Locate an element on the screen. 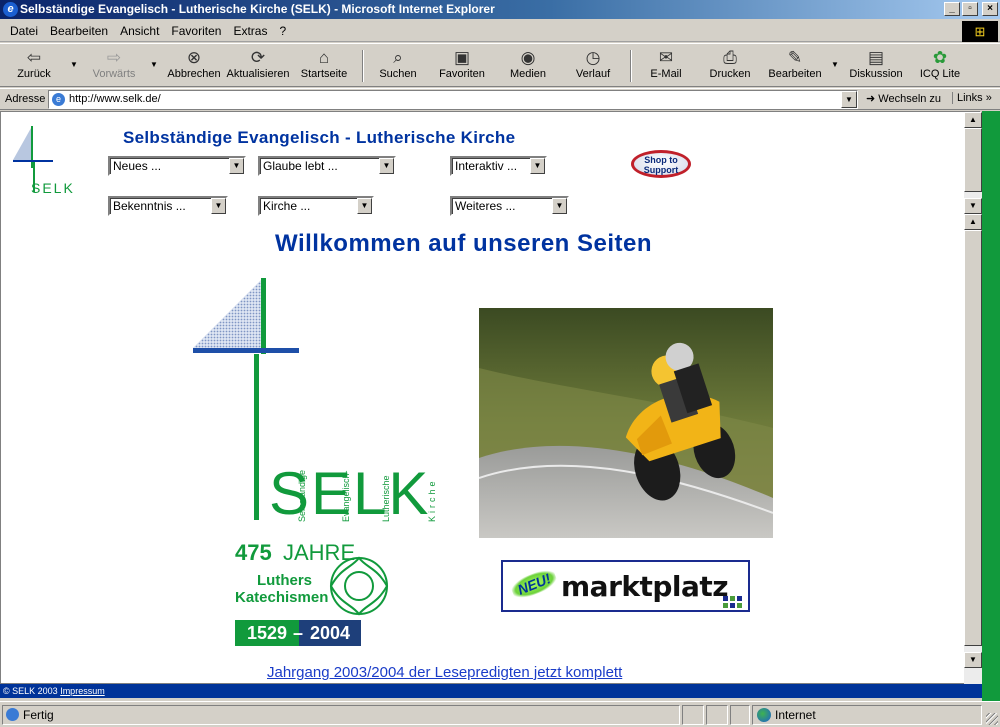 This screenshot has height=727, width=1000. shop-to-support-button: Shop to Support is located at coordinates (661, 164).